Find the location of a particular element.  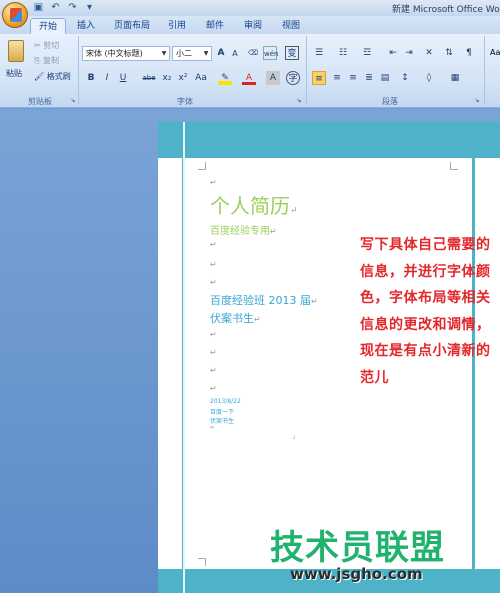

font-name-value: 宋体 (中文标题) is located at coordinates (114, 53).